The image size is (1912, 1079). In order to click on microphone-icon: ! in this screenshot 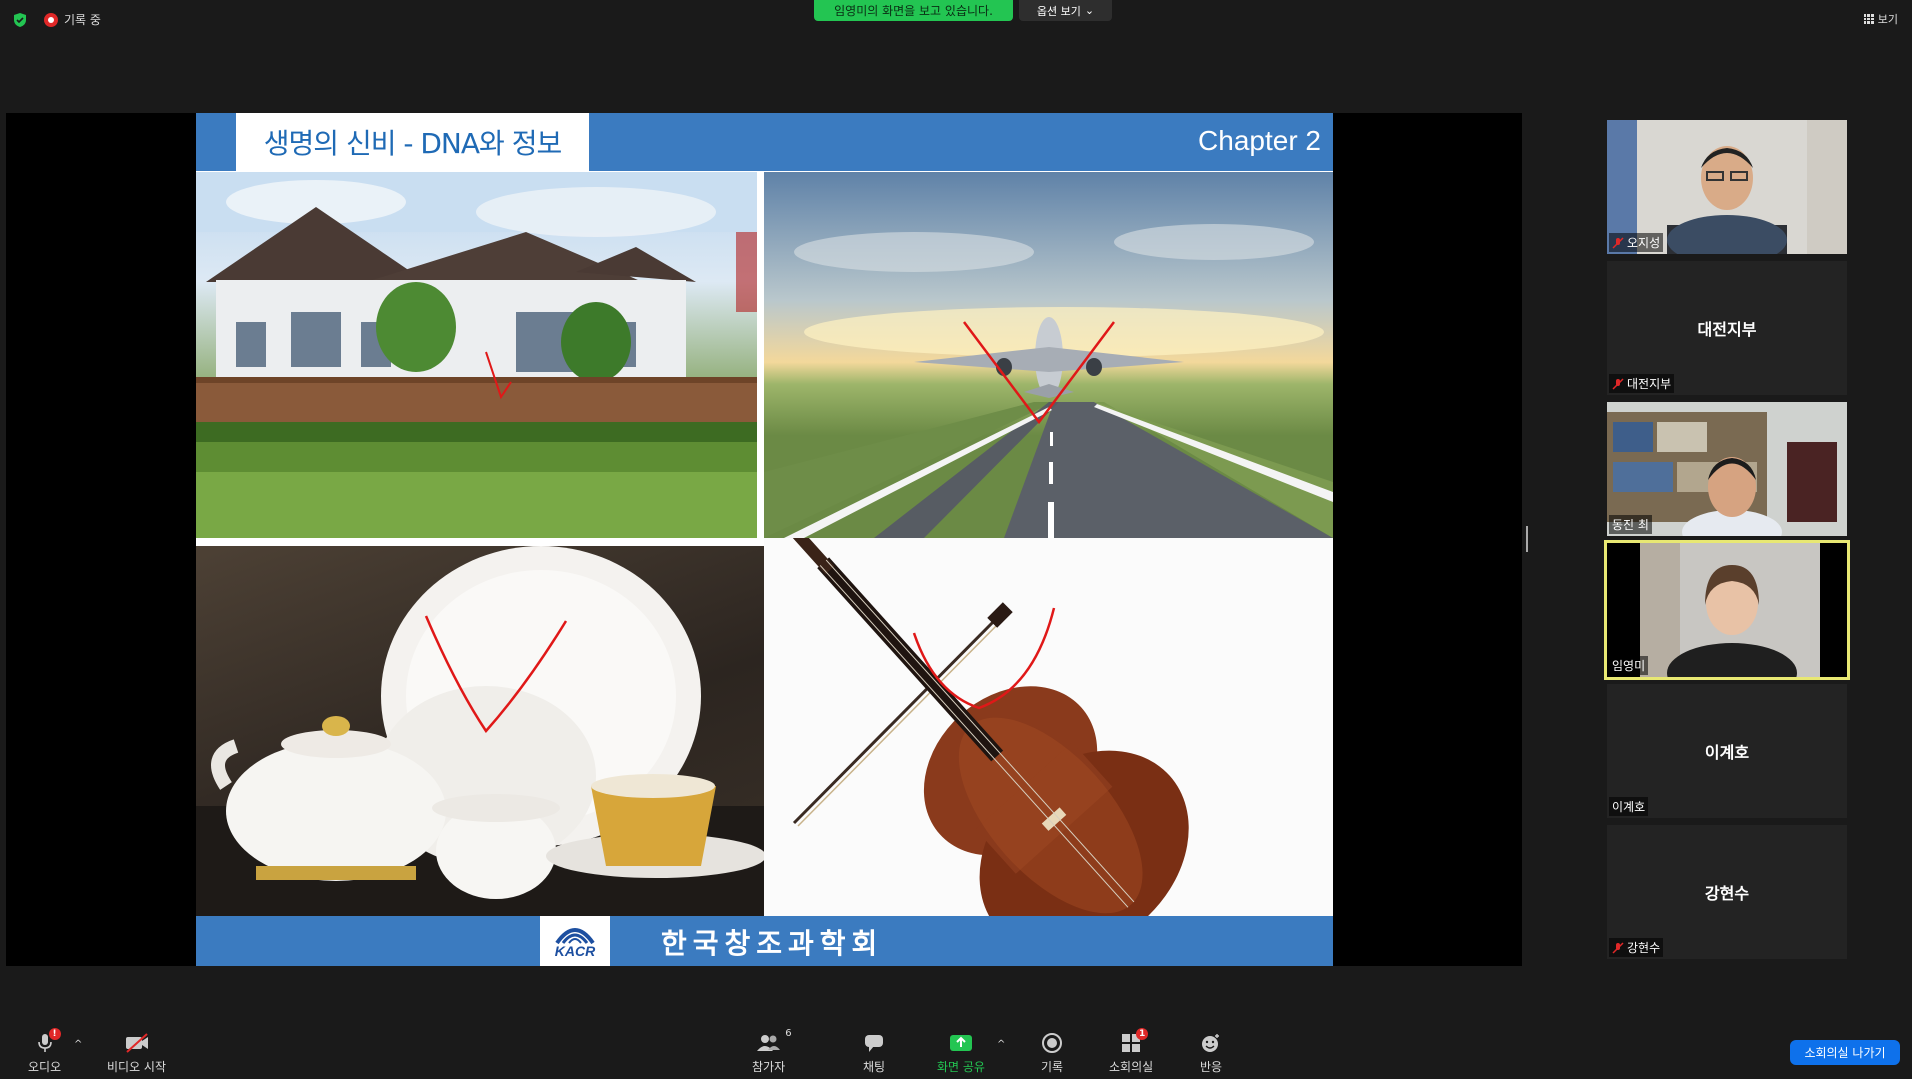, I will do `click(48, 1041)`.